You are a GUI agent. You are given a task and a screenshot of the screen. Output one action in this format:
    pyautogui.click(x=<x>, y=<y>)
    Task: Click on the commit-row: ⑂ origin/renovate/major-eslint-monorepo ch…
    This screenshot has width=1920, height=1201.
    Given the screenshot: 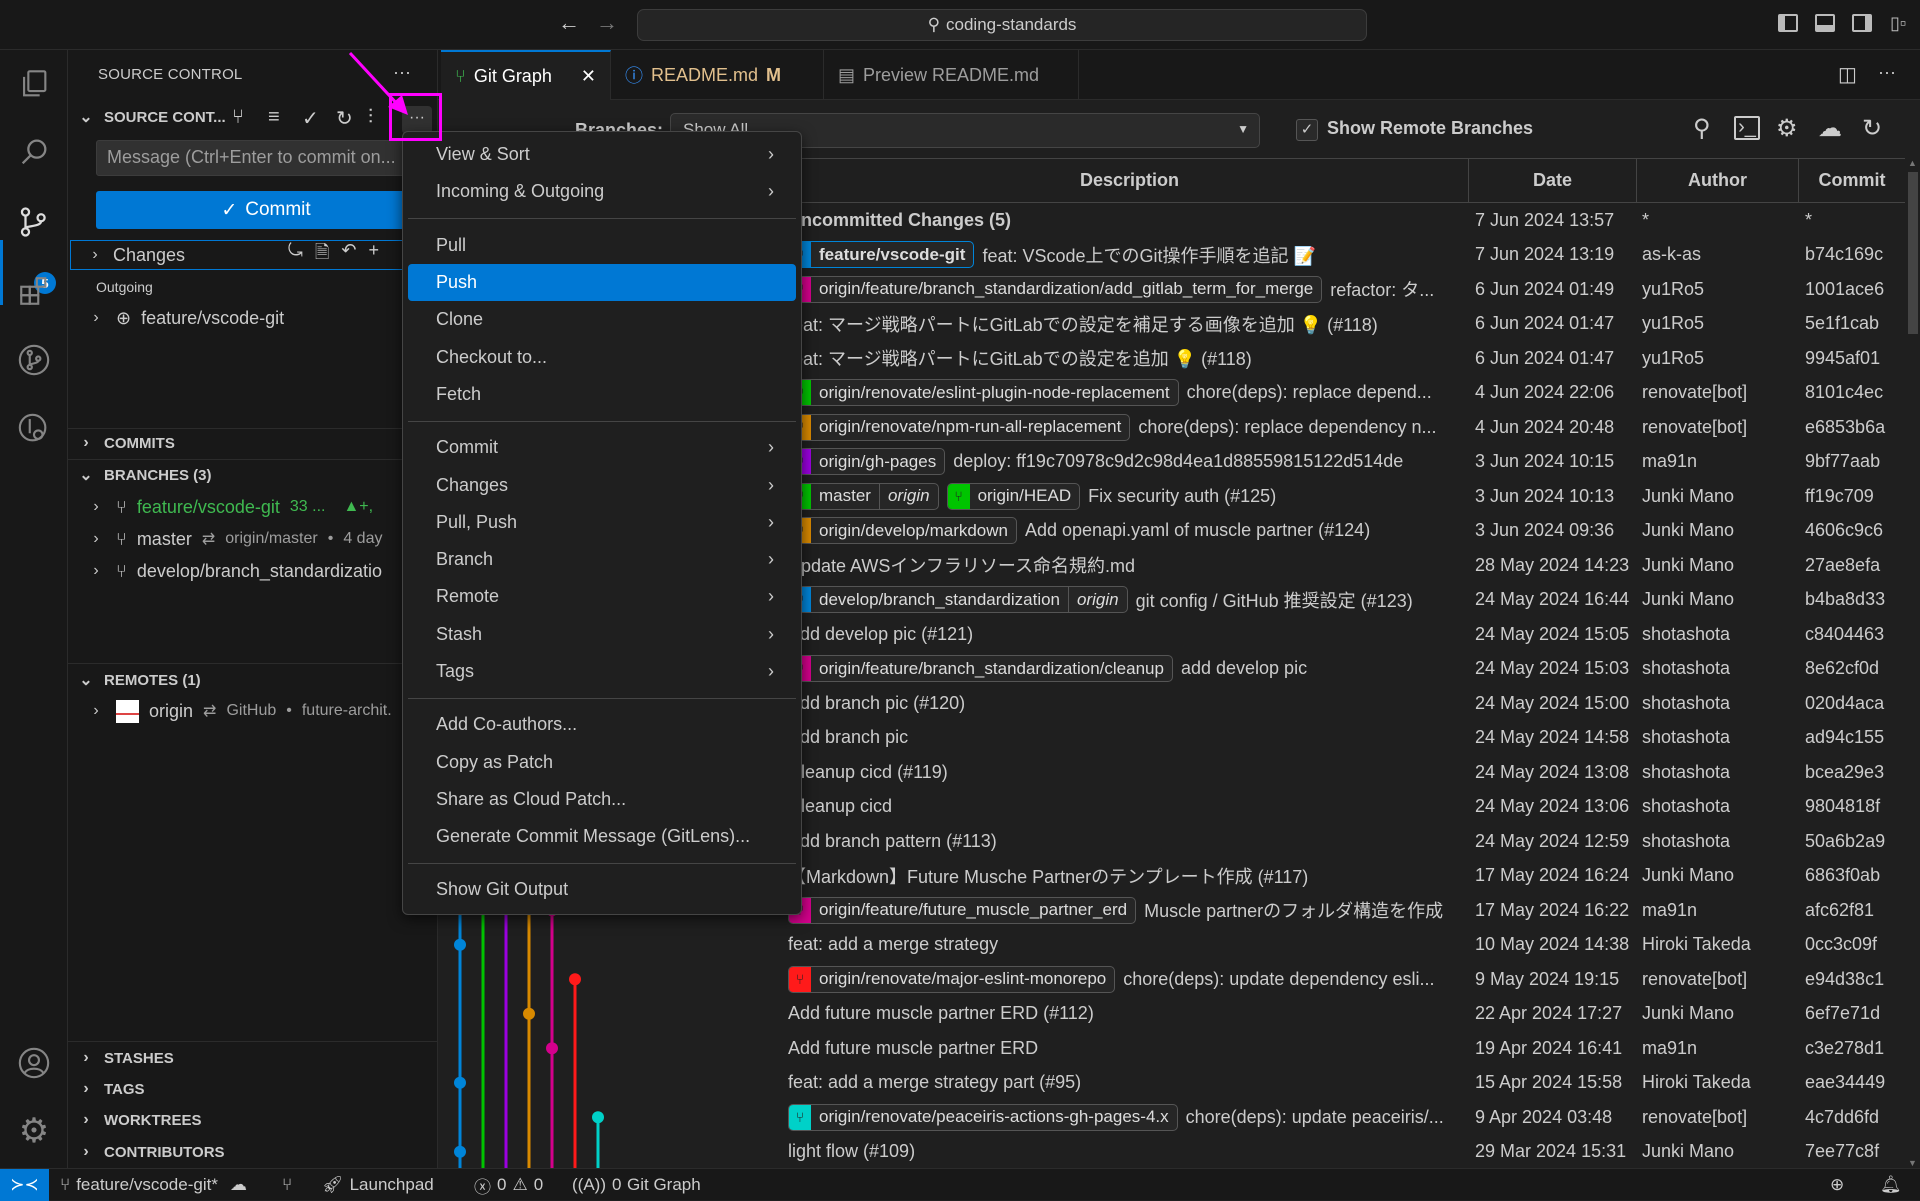 What is the action you would take?
    pyautogui.click(x=1171, y=979)
    